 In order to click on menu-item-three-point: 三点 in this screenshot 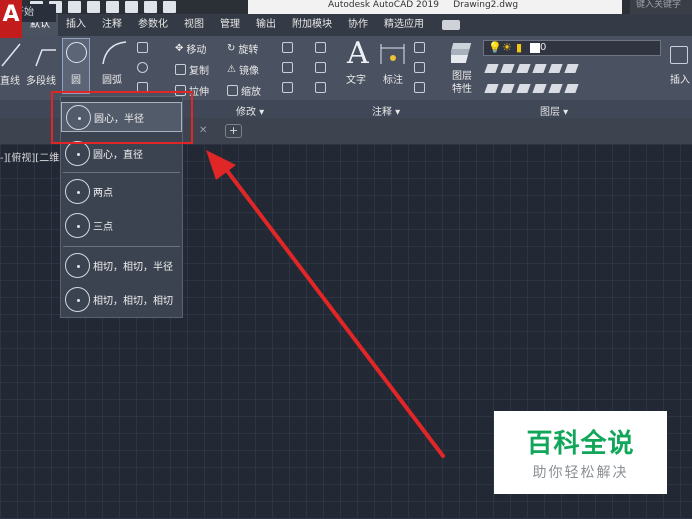, I will do `click(121, 225)`.